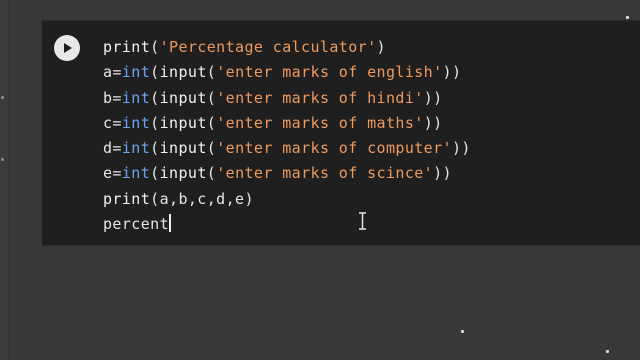 This screenshot has height=360, width=640. I want to click on code-token: (a,b,c,d,e), so click(202, 198).